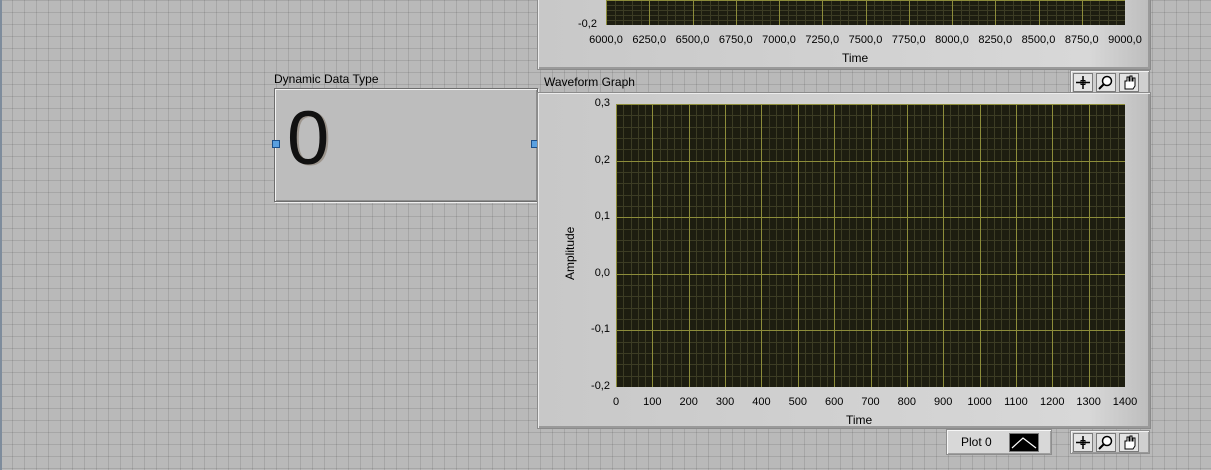 The height and width of the screenshot is (470, 1211). What do you see at coordinates (1, 235) in the screenshot?
I see `block-diagram-left-edge` at bounding box center [1, 235].